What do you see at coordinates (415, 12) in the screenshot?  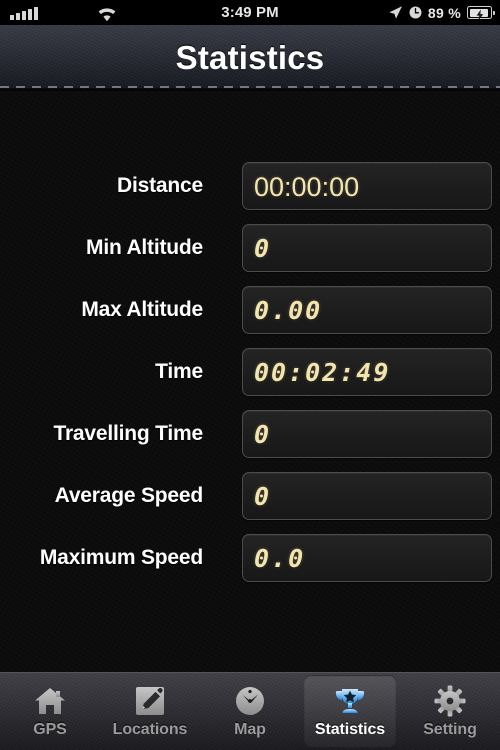 I see `alarm-clock-icon` at bounding box center [415, 12].